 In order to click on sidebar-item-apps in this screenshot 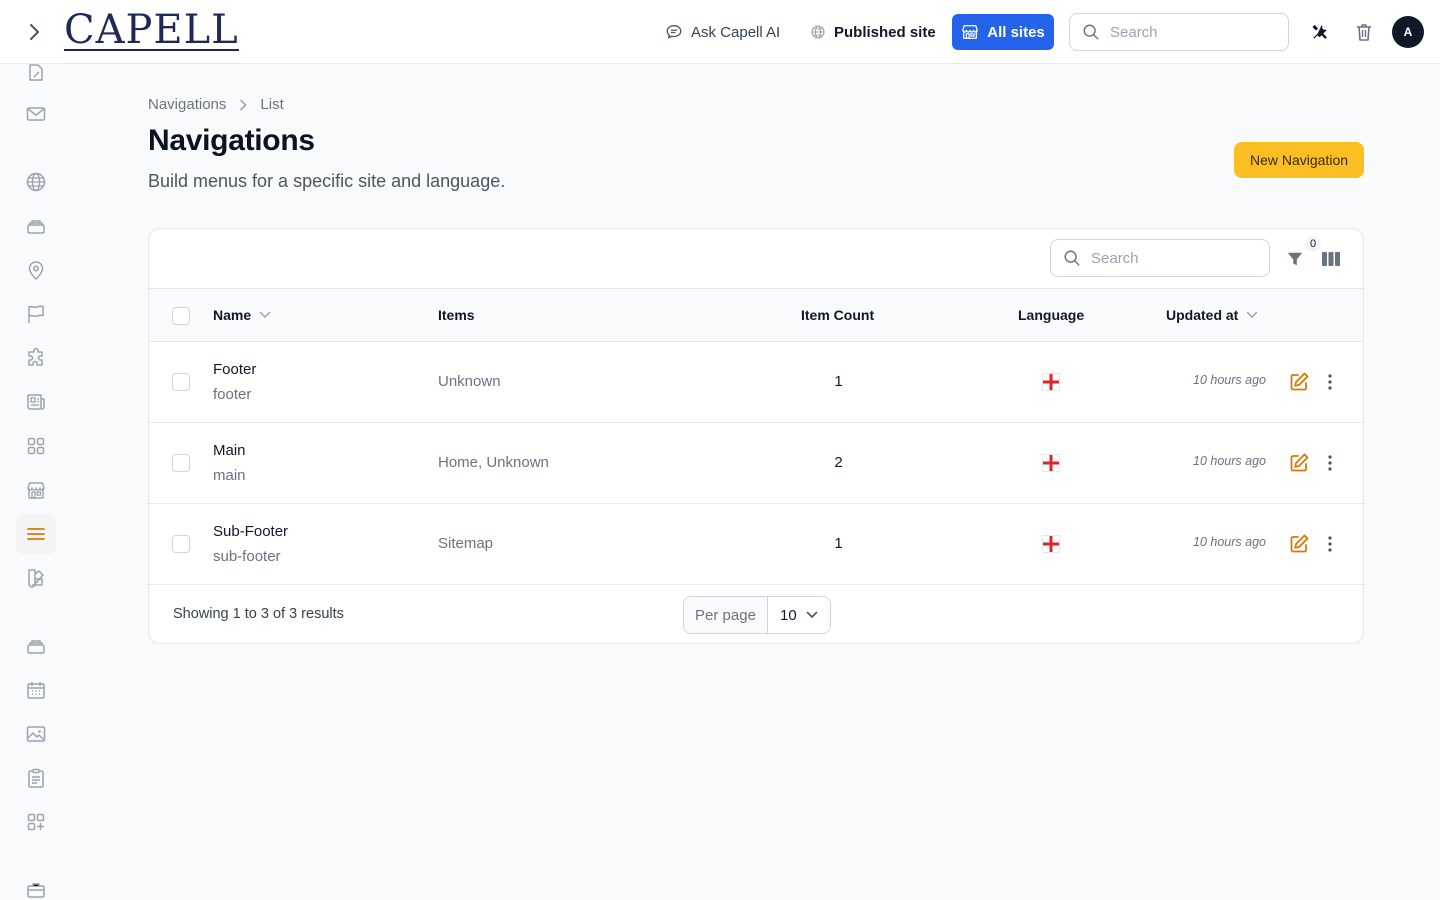, I will do `click(36, 822)`.